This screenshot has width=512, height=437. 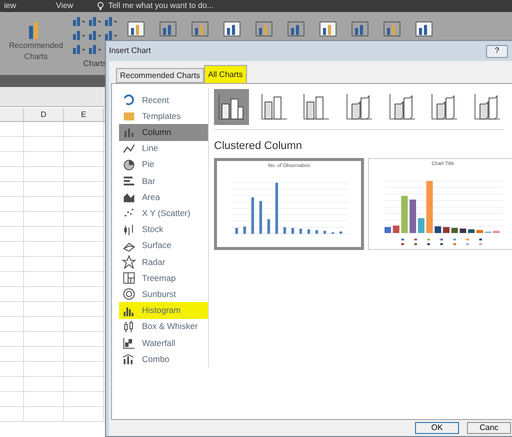 I want to click on chart-type-item: Line, so click(x=163, y=148).